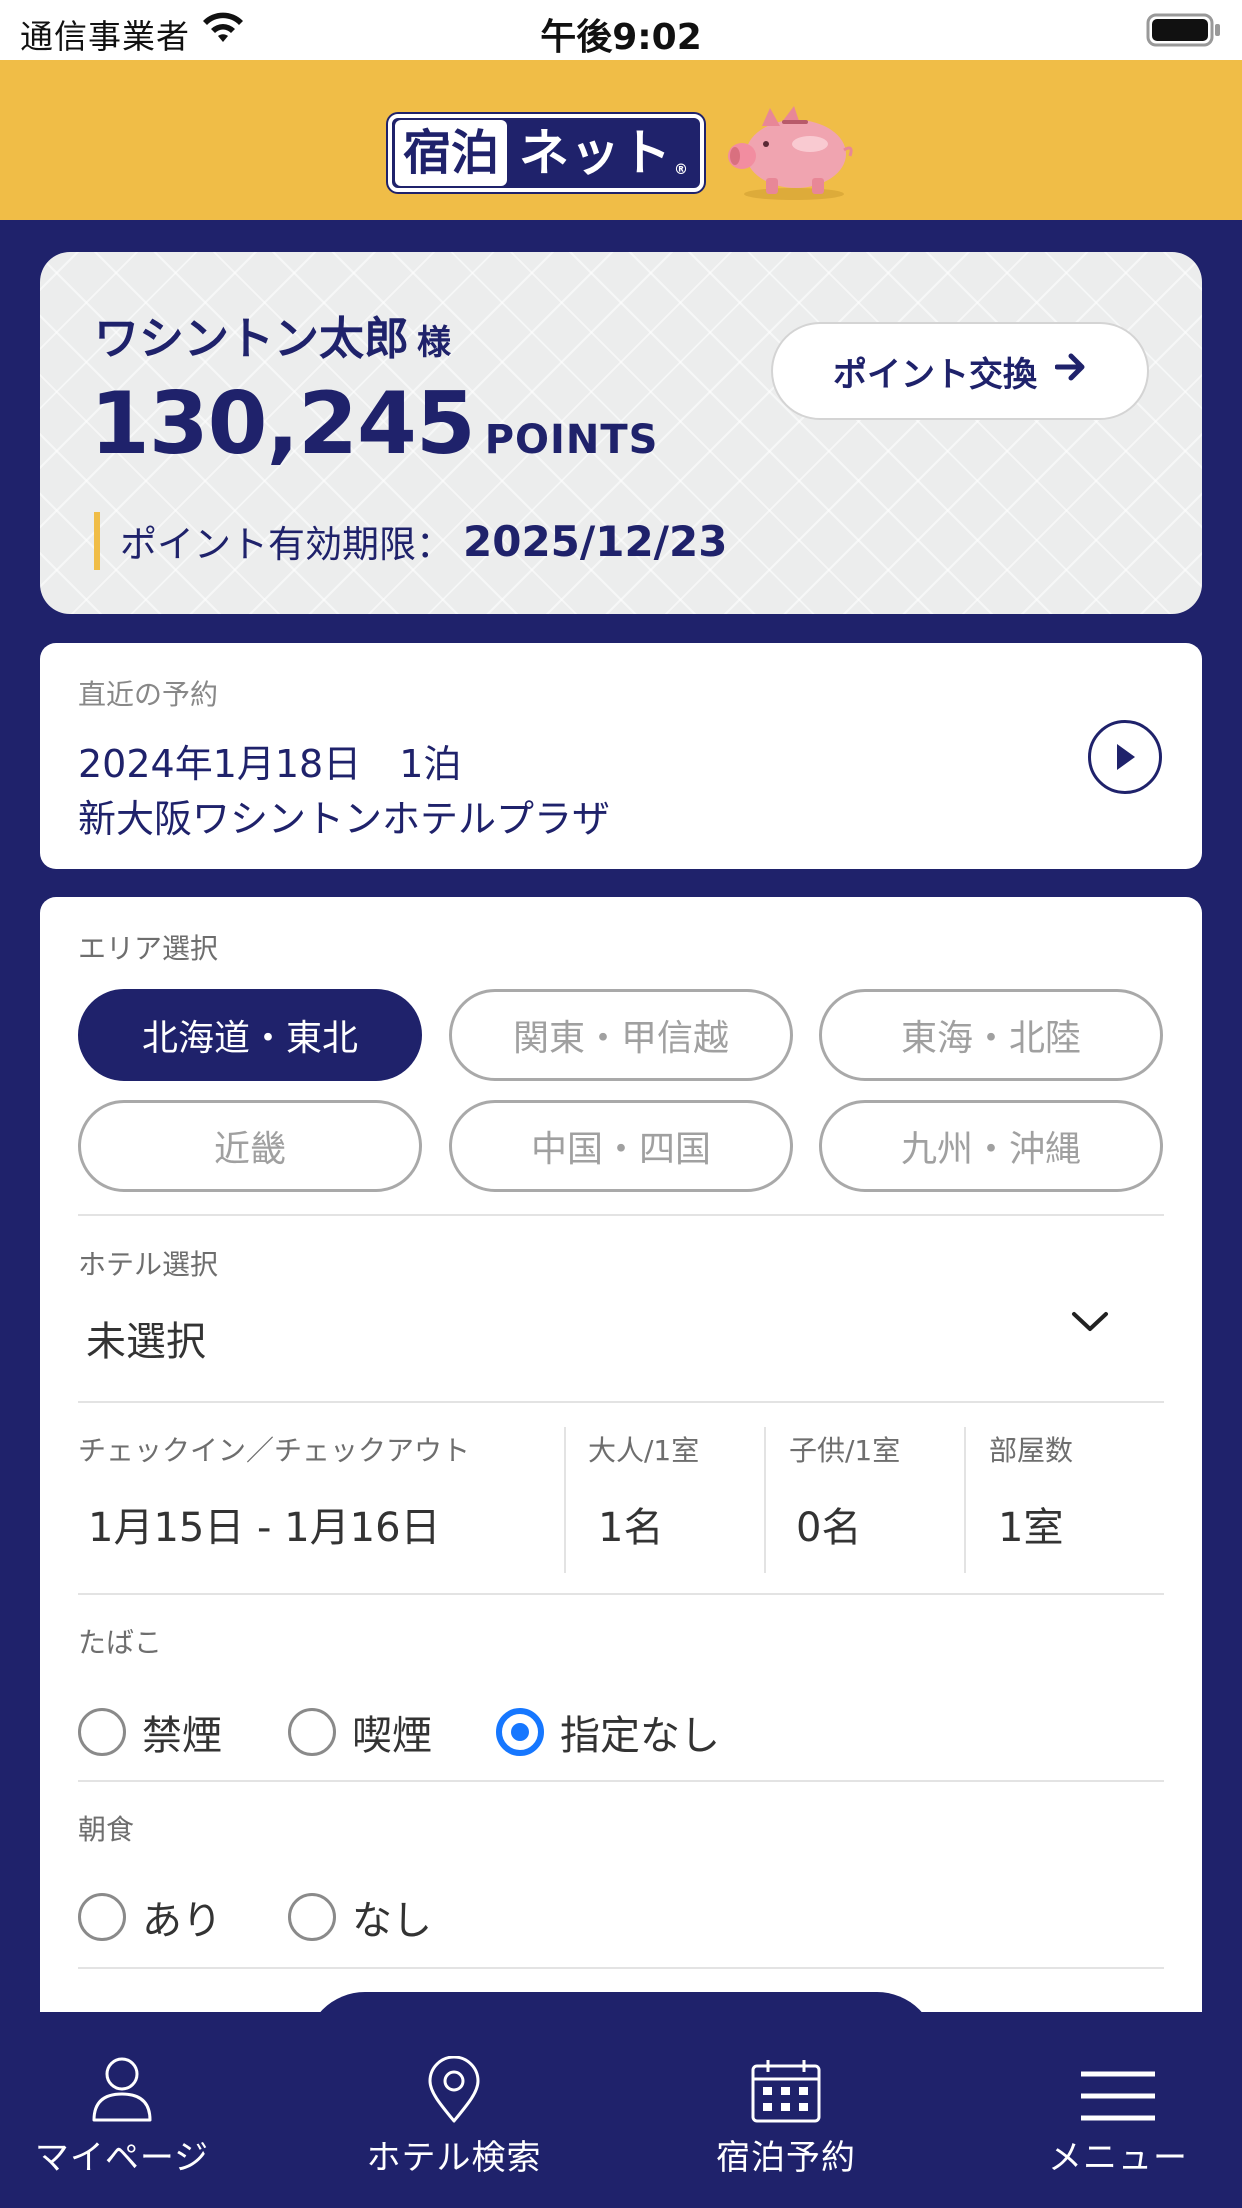 This screenshot has width=1242, height=2208. I want to click on points-unit: POINTS, so click(571, 440).